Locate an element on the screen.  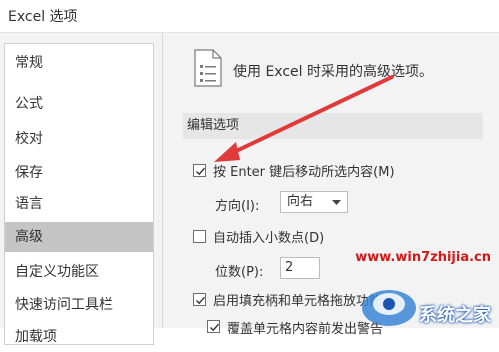
sidebar-item-proofing: 校对 is located at coordinates (79, 139).